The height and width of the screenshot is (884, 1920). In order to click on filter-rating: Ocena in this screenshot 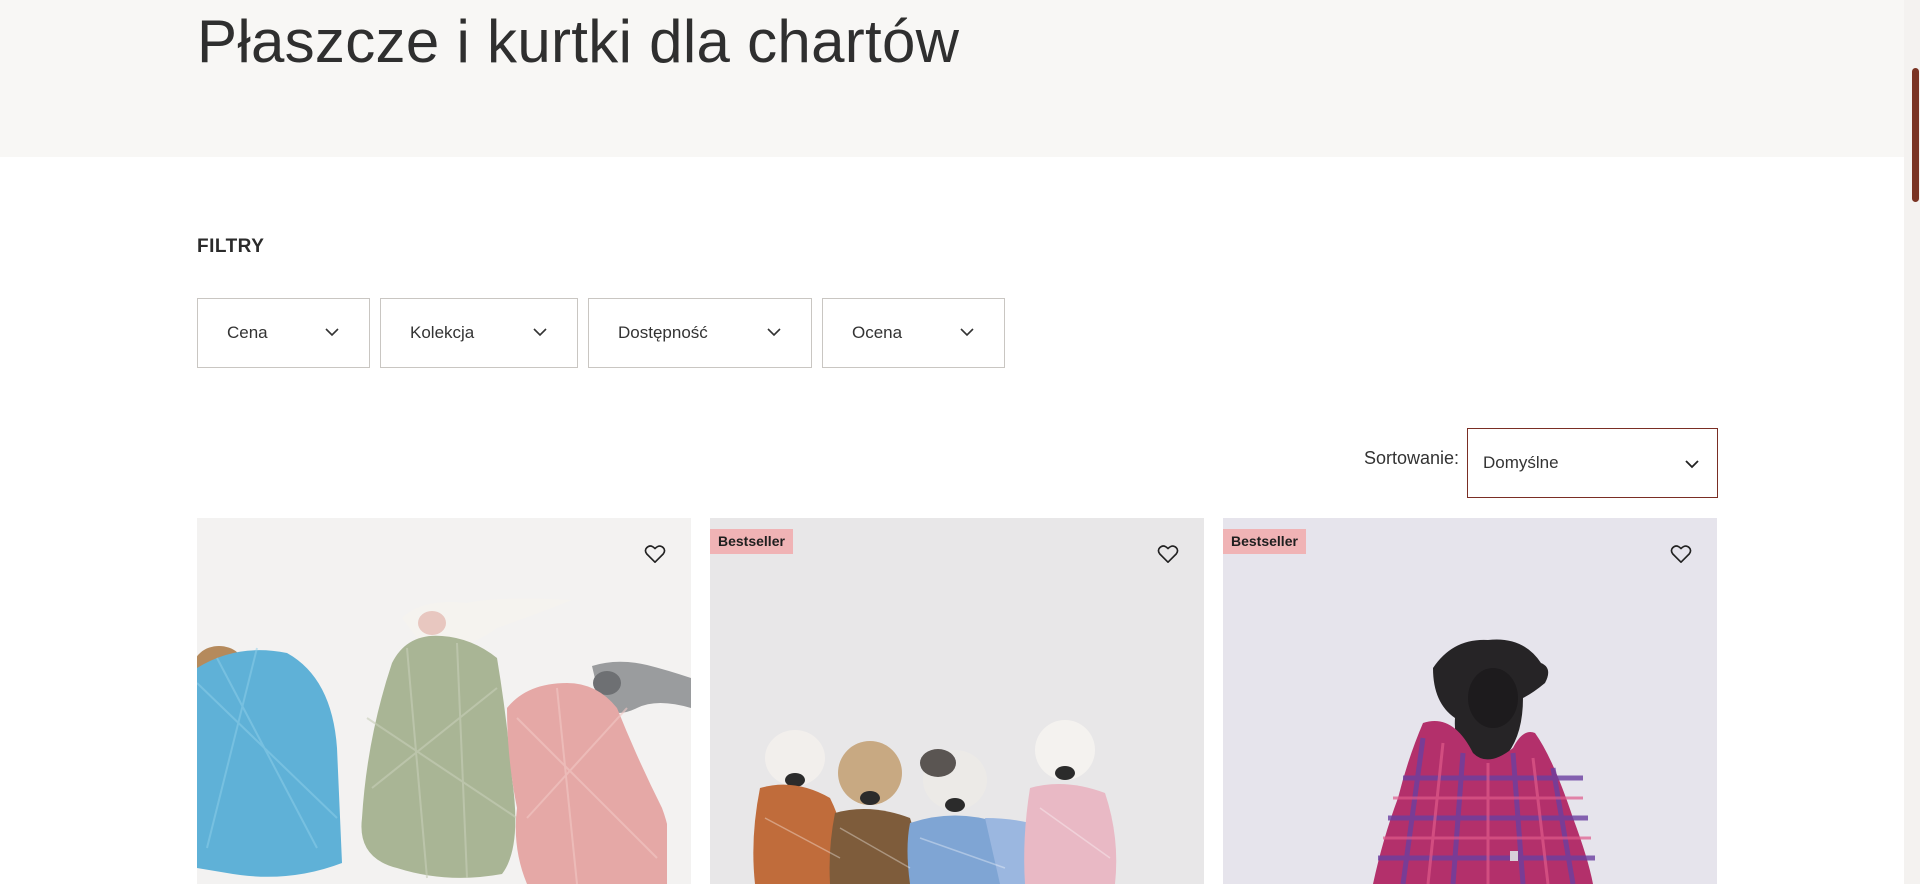, I will do `click(913, 333)`.